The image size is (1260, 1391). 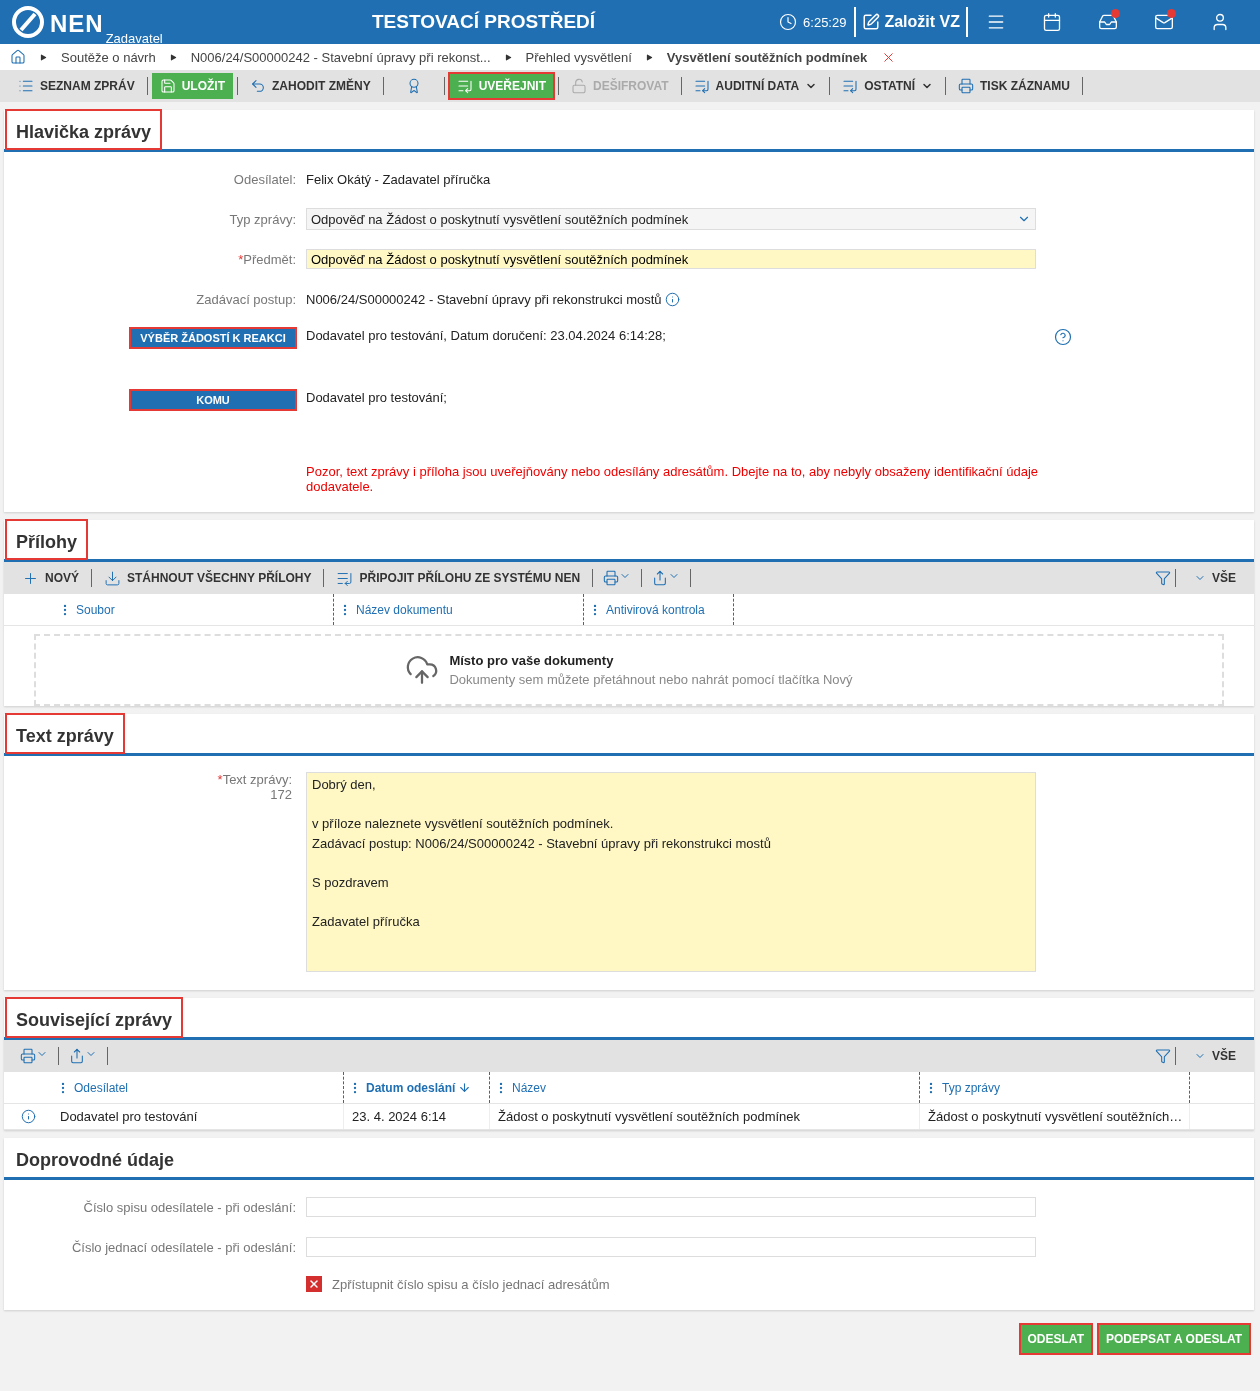 What do you see at coordinates (84, 129) in the screenshot?
I see `section-title: Hlavička zprávy` at bounding box center [84, 129].